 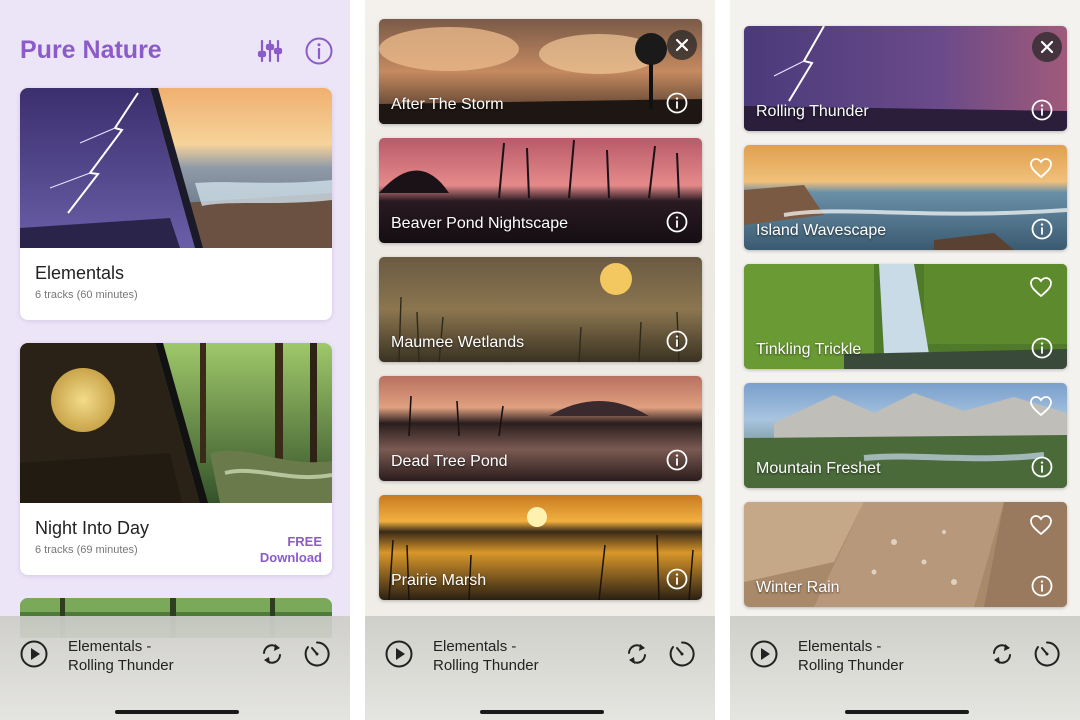 What do you see at coordinates (905, 197) in the screenshot?
I see `track-island-wavescape: Island Wavescape` at bounding box center [905, 197].